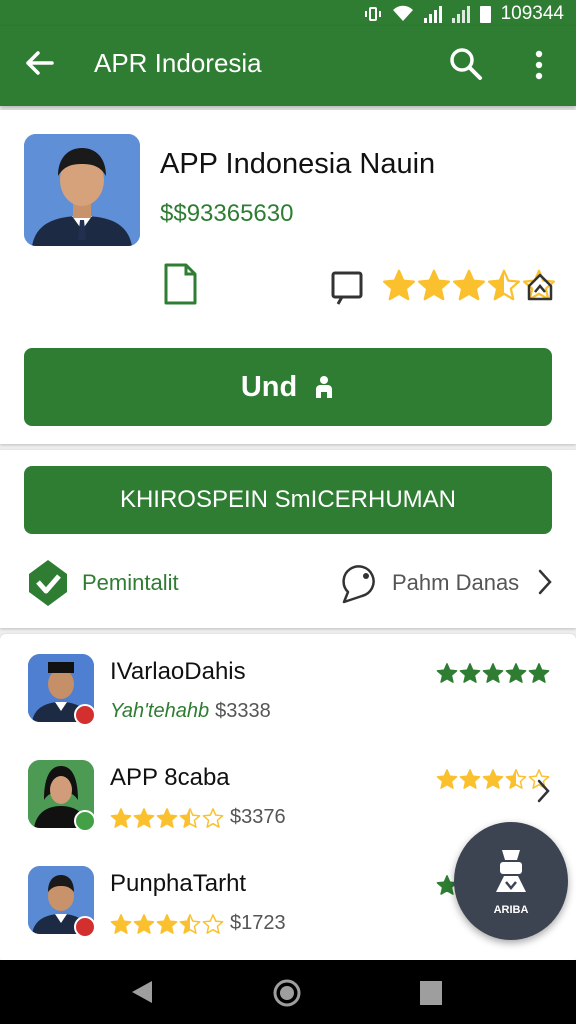 This screenshot has width=576, height=1024. What do you see at coordinates (160, 711) in the screenshot?
I see `list-item-subtitle: Yah'tehahb` at bounding box center [160, 711].